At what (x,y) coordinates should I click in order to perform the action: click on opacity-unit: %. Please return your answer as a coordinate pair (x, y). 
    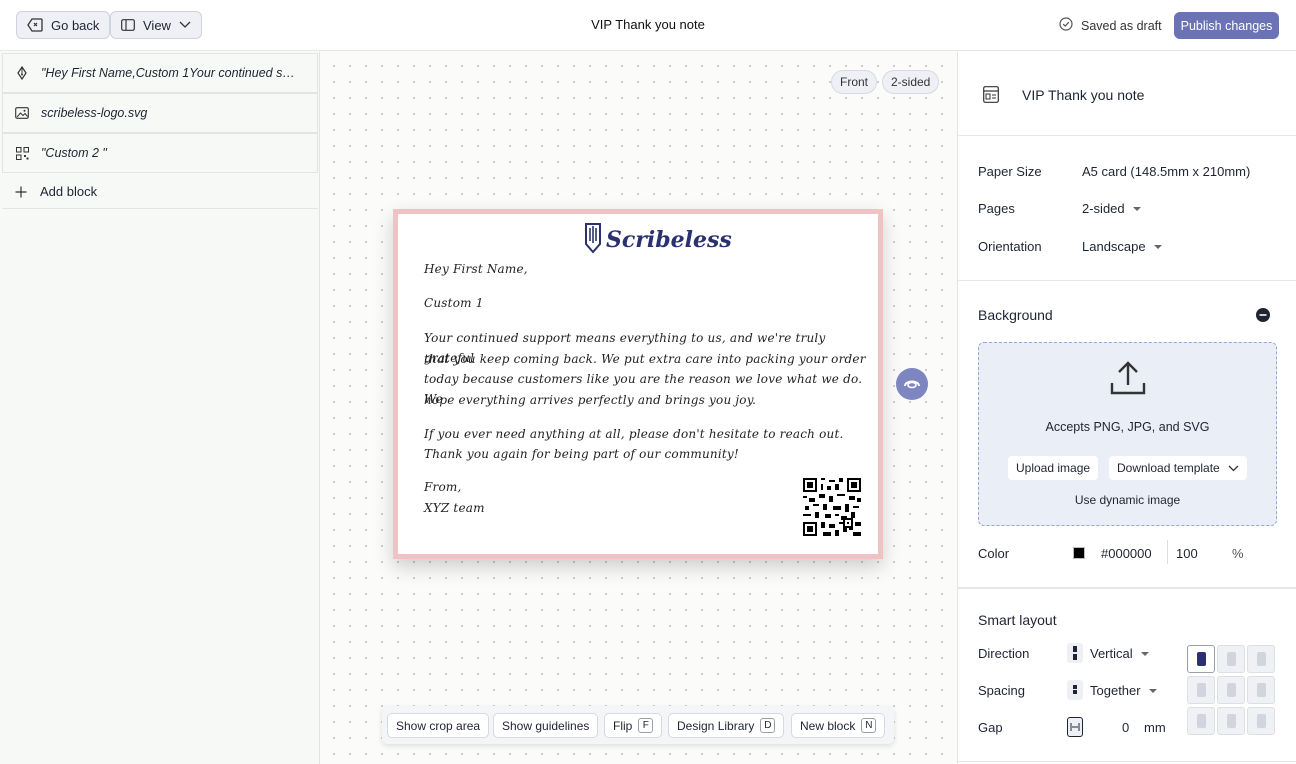
    Looking at the image, I should click on (1238, 553).